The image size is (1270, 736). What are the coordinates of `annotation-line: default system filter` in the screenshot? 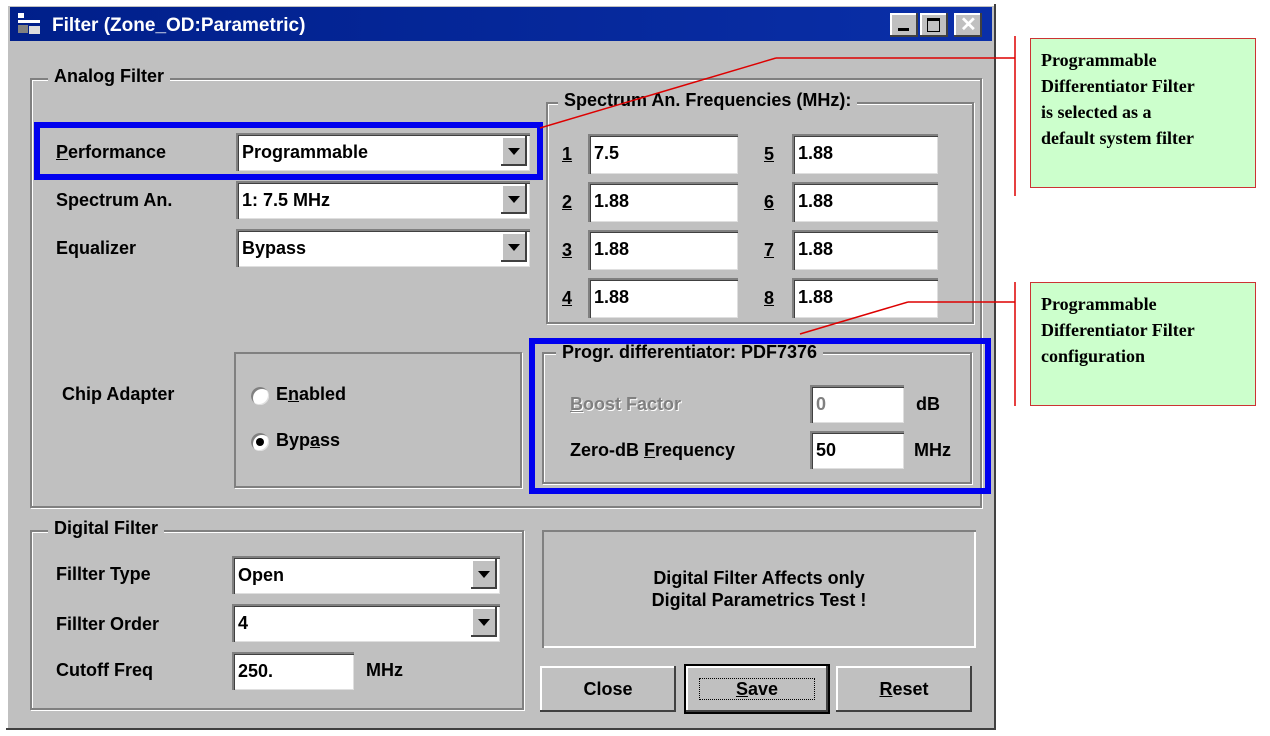 It's located at (1117, 138).